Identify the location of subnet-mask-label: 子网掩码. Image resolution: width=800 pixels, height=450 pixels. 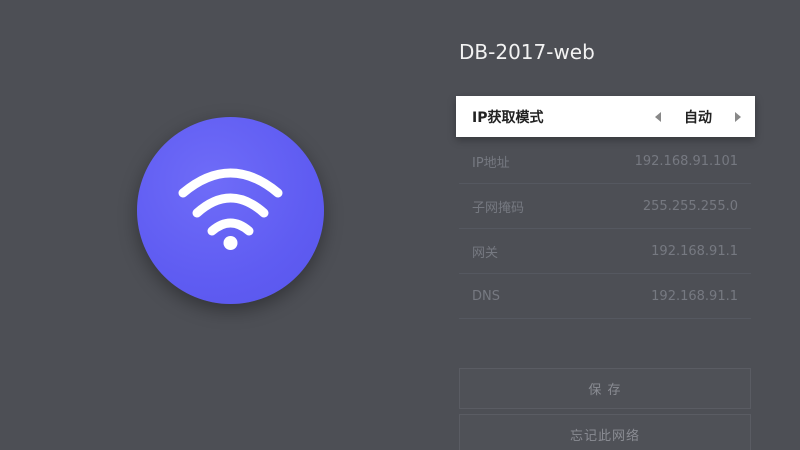
(498, 208).